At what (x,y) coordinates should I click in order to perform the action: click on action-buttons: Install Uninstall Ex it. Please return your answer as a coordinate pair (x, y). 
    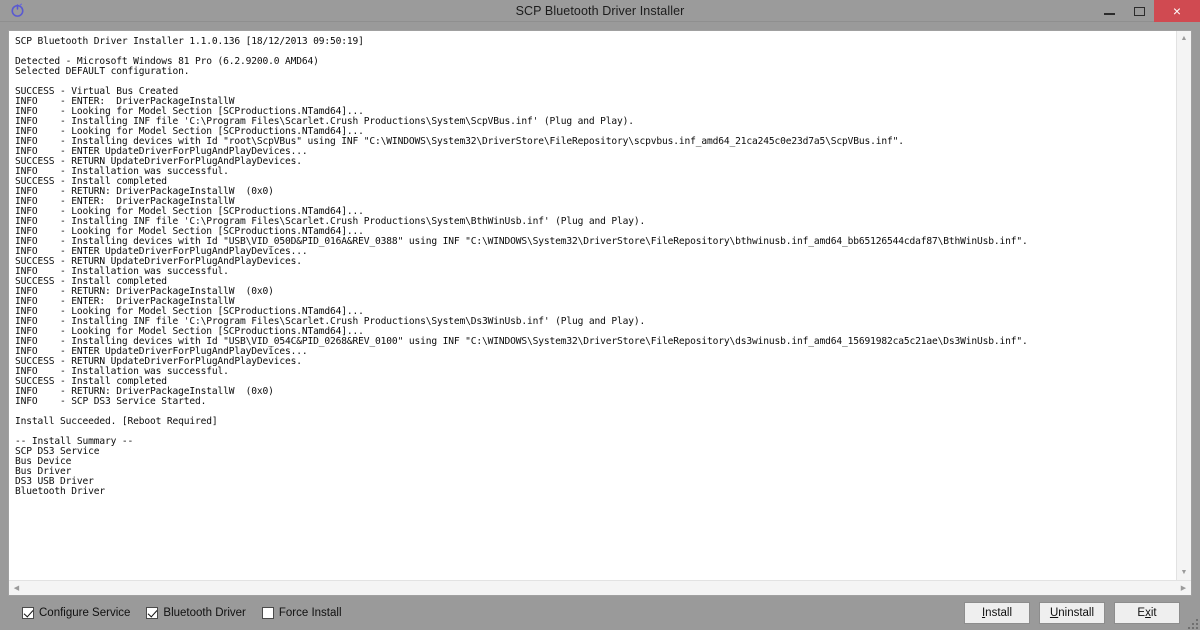
    Looking at the image, I should click on (1072, 613).